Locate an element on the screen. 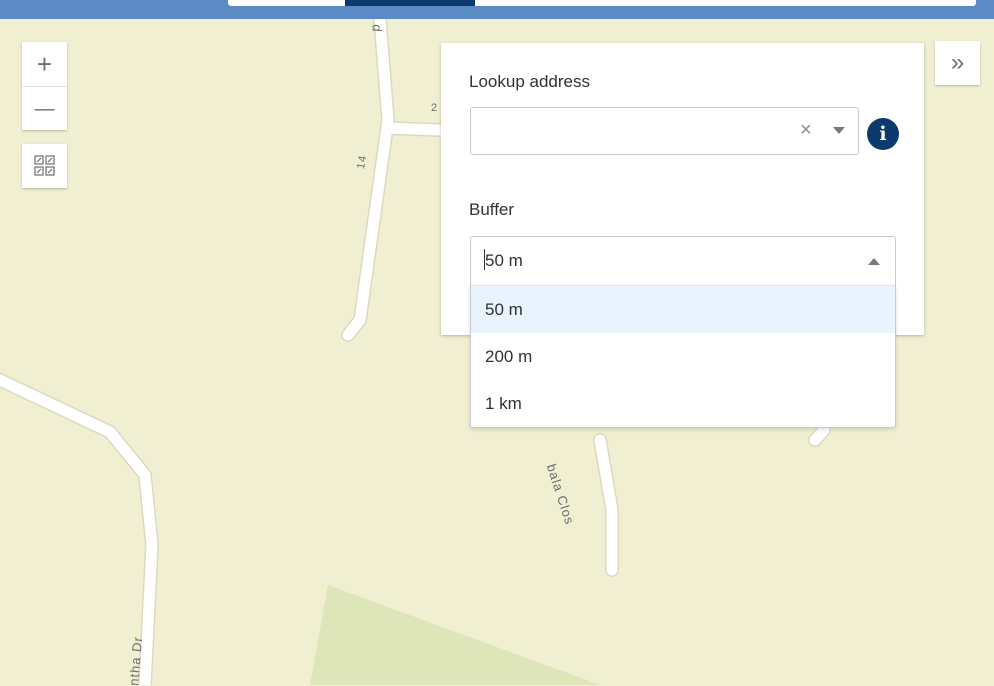 The width and height of the screenshot is (994, 686). buffer-option: 1 km is located at coordinates (683, 403).